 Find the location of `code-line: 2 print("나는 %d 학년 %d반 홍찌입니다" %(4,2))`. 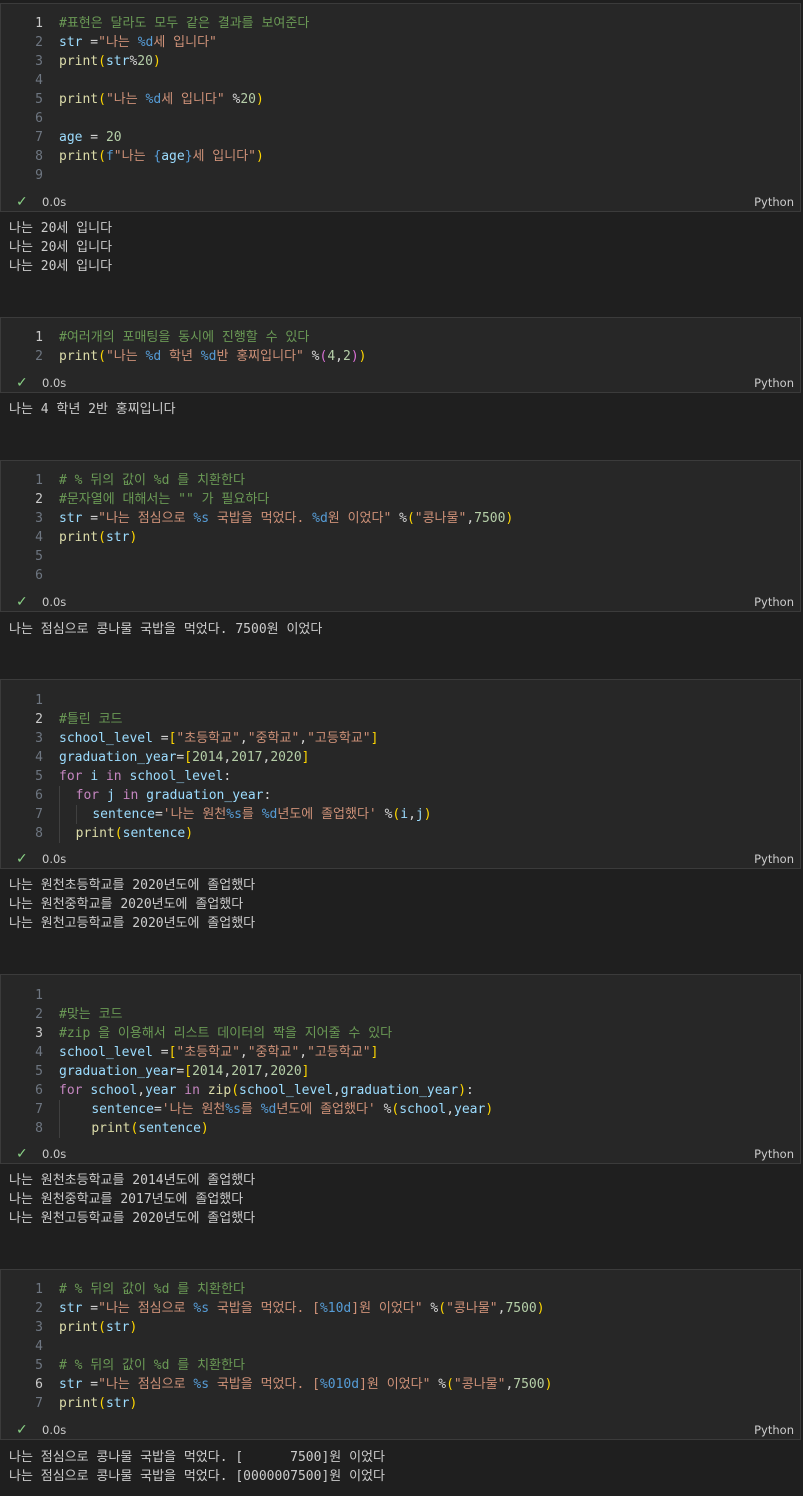

code-line: 2 print("나는 %d 학년 %d반 홍찌입니다" %(4,2)) is located at coordinates (183, 356).